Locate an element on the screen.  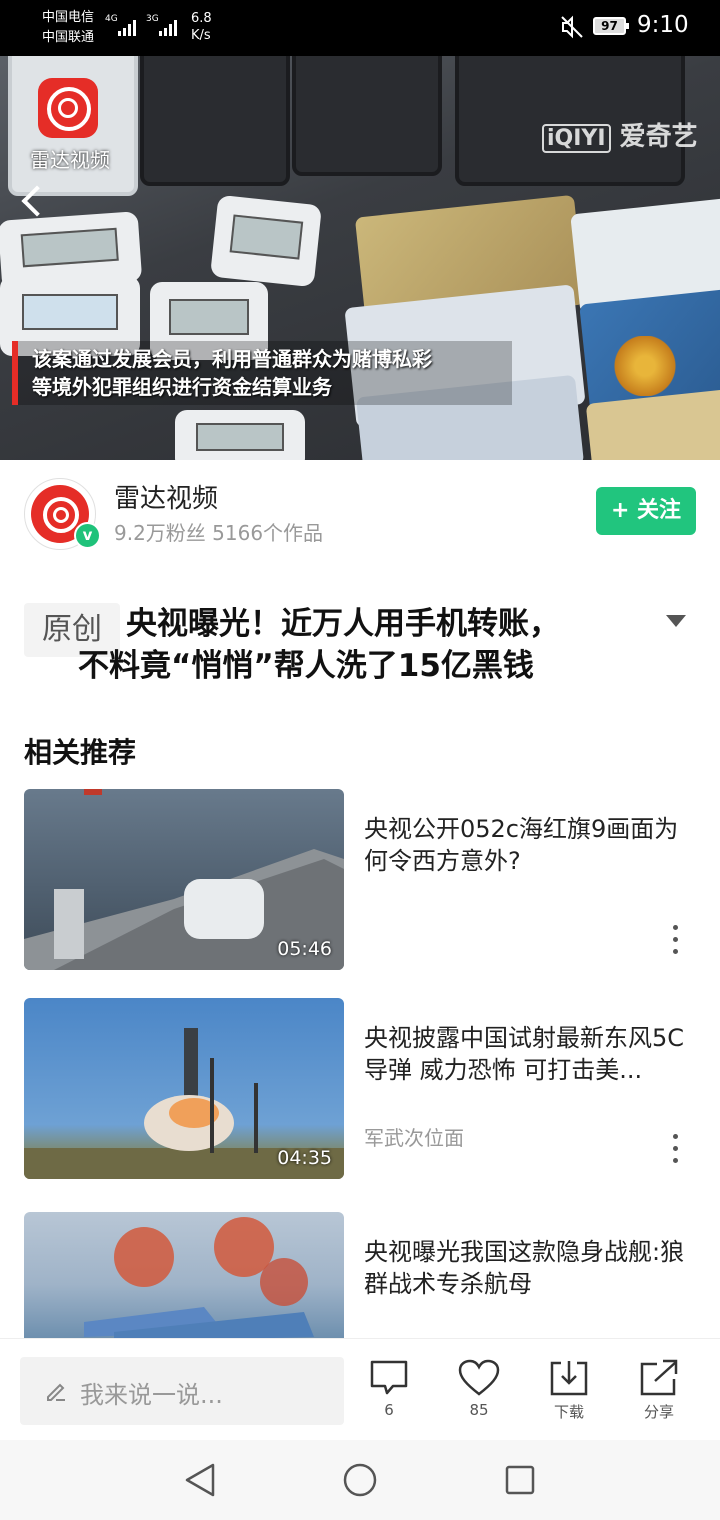
mute-icon is located at coordinates (572, 27).